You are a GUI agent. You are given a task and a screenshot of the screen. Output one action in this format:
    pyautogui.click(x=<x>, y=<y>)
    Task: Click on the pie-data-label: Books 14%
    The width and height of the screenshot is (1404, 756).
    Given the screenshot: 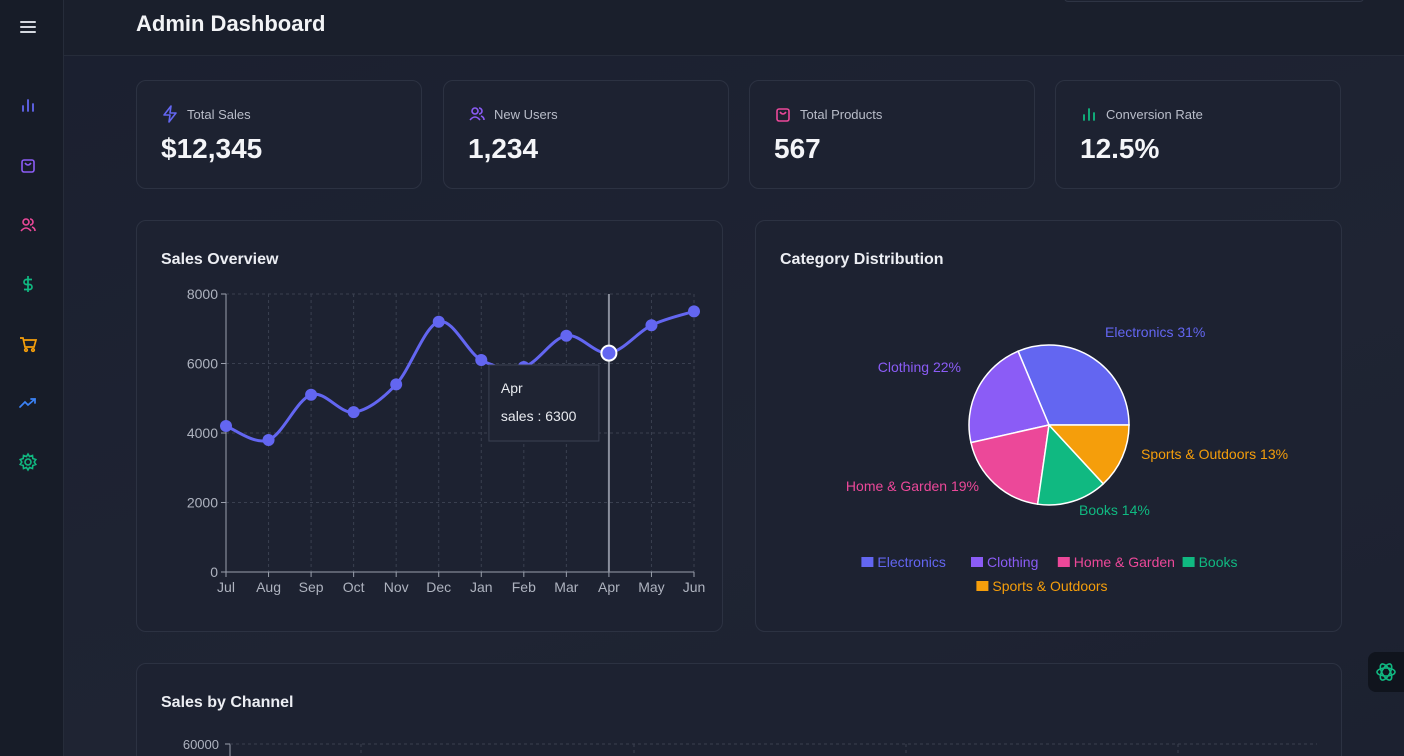 What is the action you would take?
    pyautogui.click(x=1114, y=510)
    